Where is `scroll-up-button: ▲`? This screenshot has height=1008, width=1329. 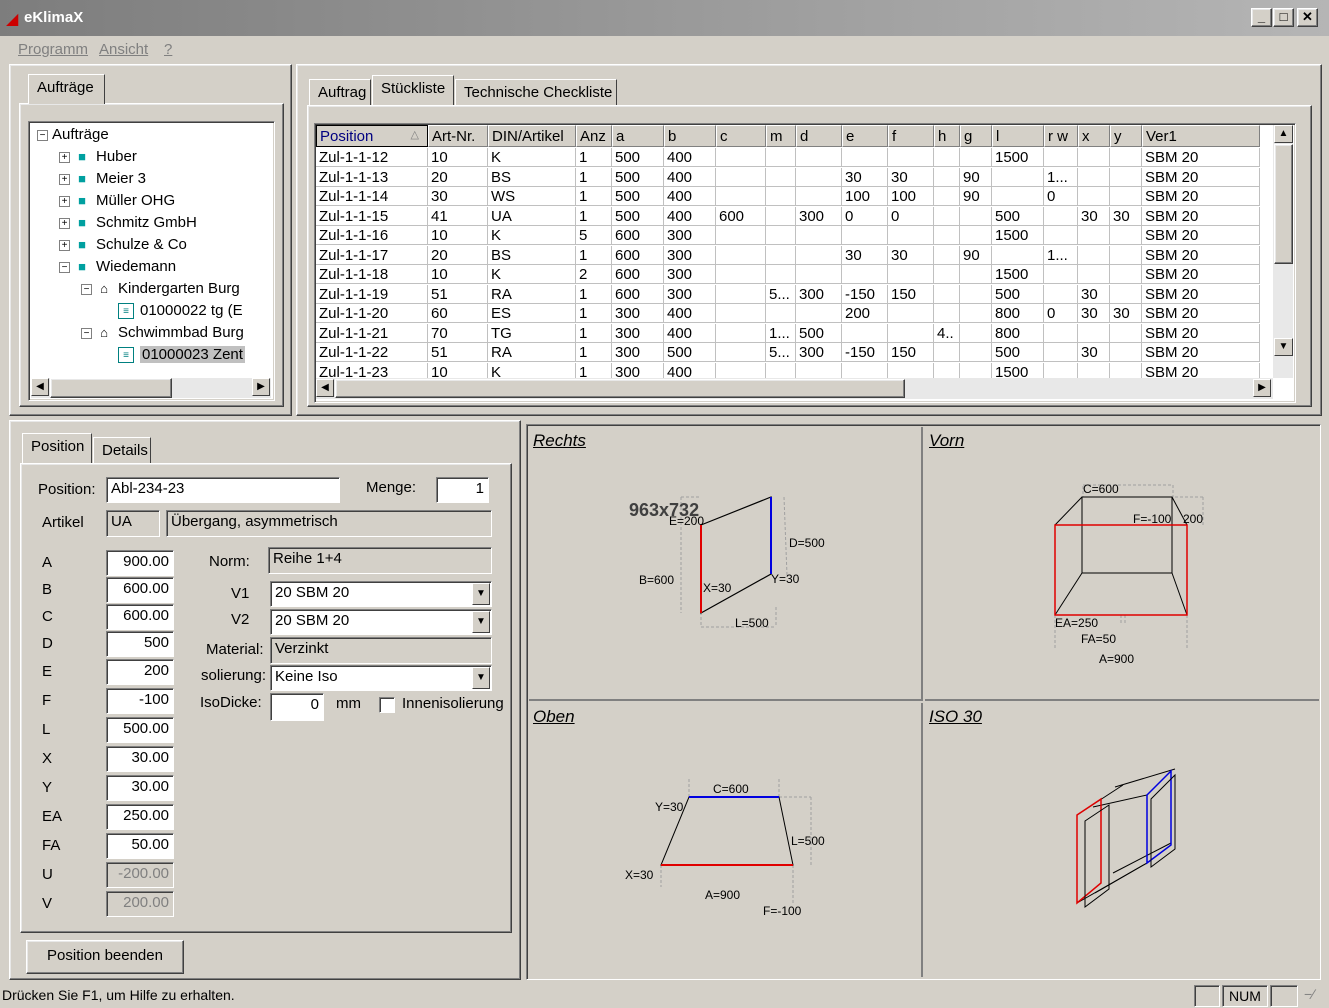 scroll-up-button: ▲ is located at coordinates (1283, 134).